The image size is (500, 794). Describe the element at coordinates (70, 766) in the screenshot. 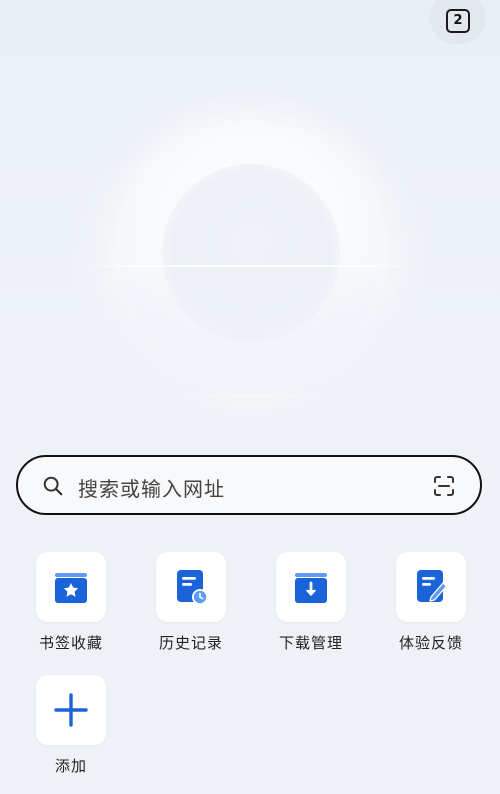

I see `shortcut-label: 添加` at that location.